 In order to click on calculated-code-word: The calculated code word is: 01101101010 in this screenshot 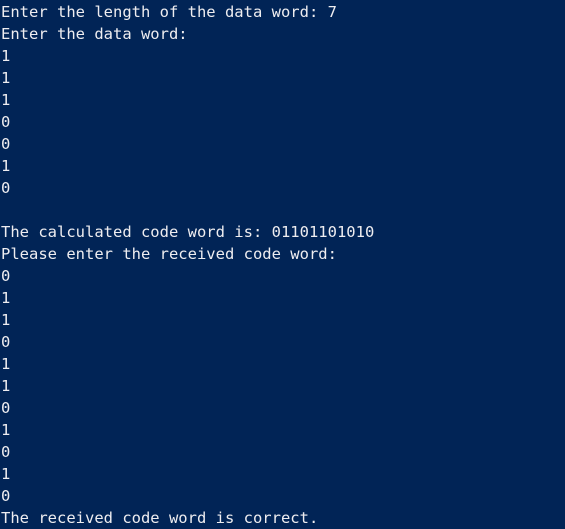, I will do `click(188, 232)`.